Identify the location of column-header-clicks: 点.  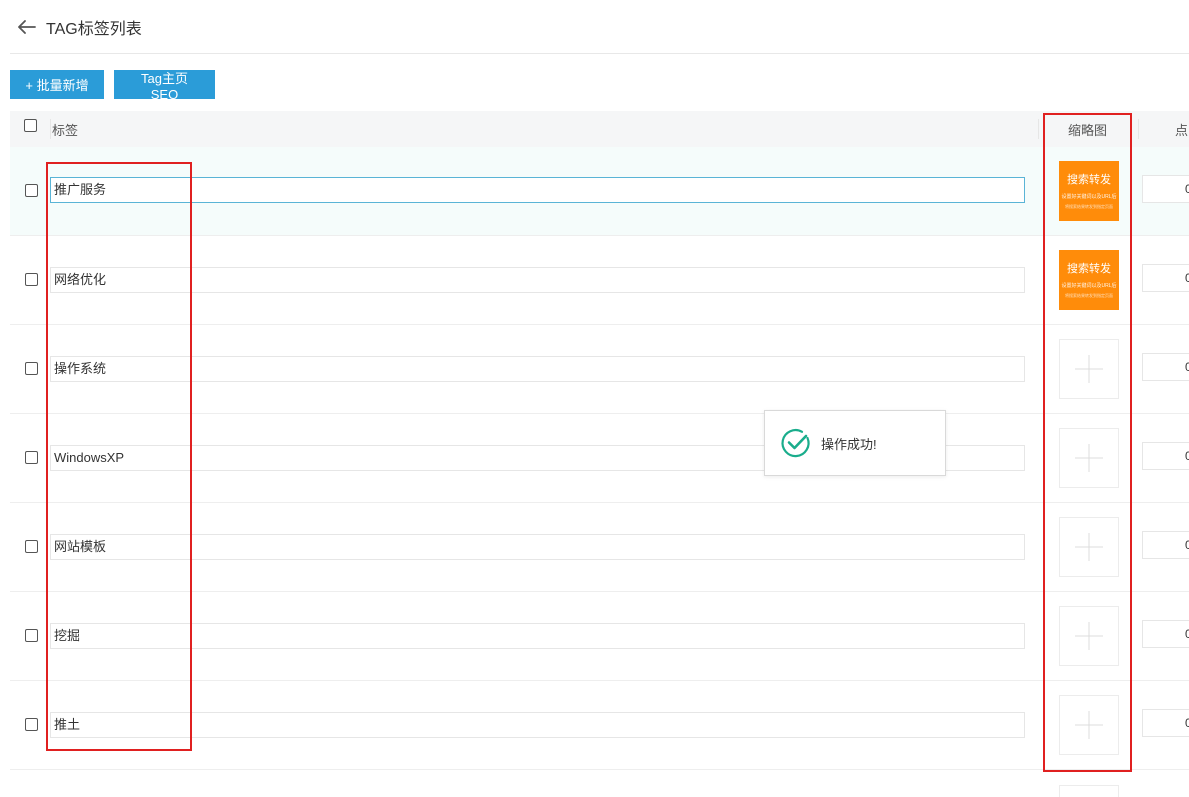
(1182, 130).